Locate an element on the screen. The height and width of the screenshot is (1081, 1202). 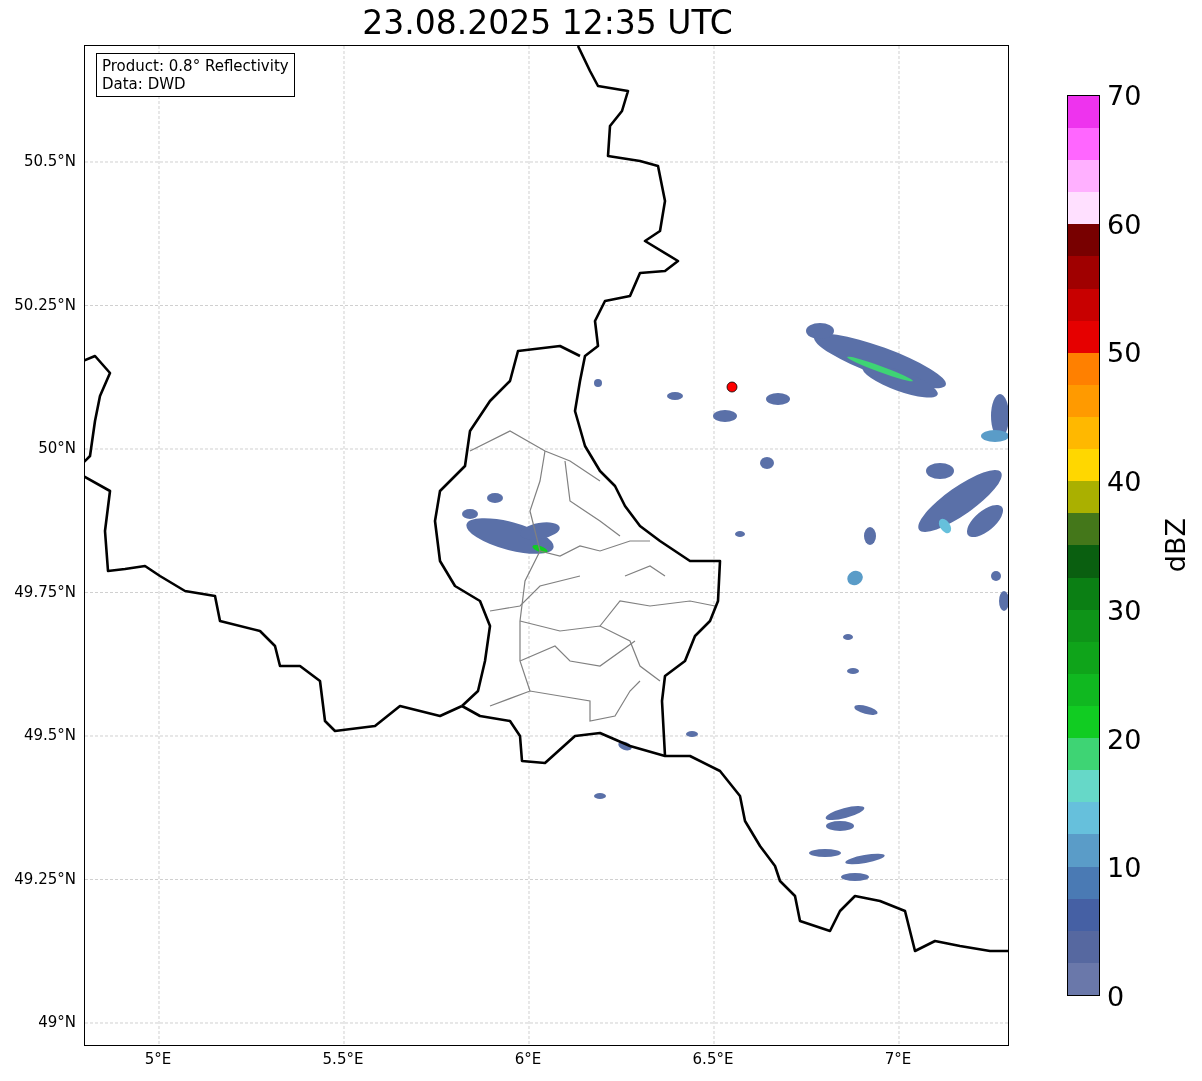
latitude-label: 49.25°N is located at coordinates (45, 878).